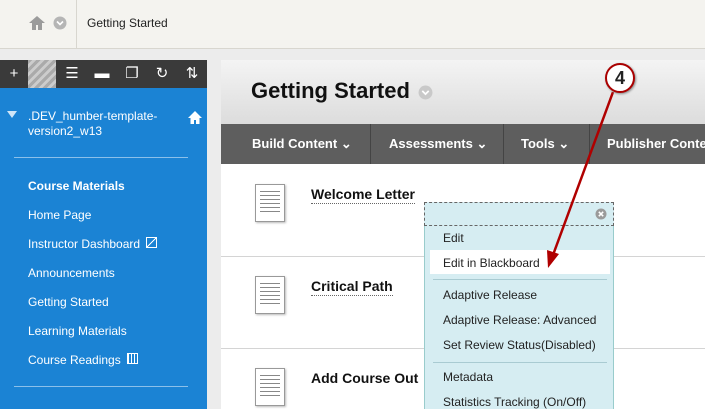  What do you see at coordinates (162, 74) in the screenshot?
I see `refresh-icon: ↻` at bounding box center [162, 74].